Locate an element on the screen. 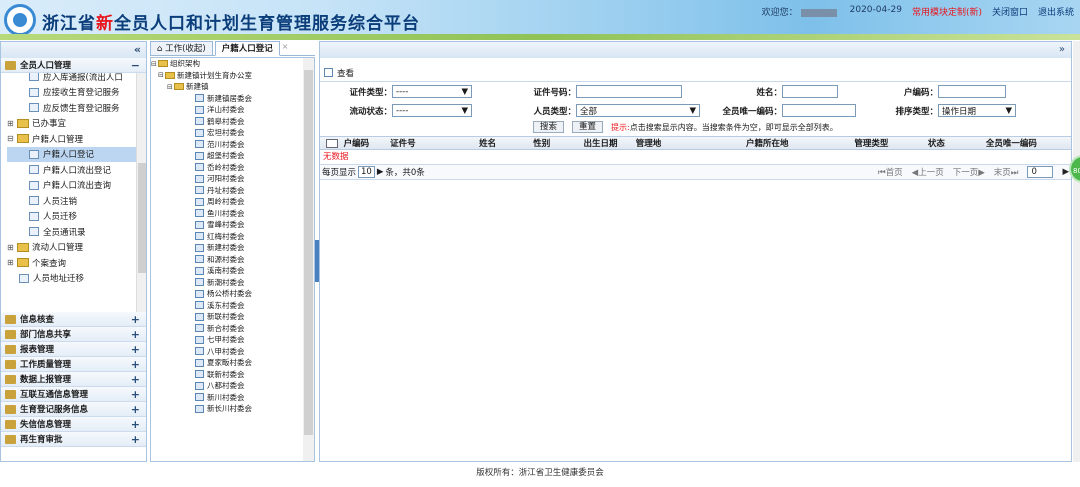 This screenshot has width=1080, height=487. sidebar-scrollbar is located at coordinates (141, 192).